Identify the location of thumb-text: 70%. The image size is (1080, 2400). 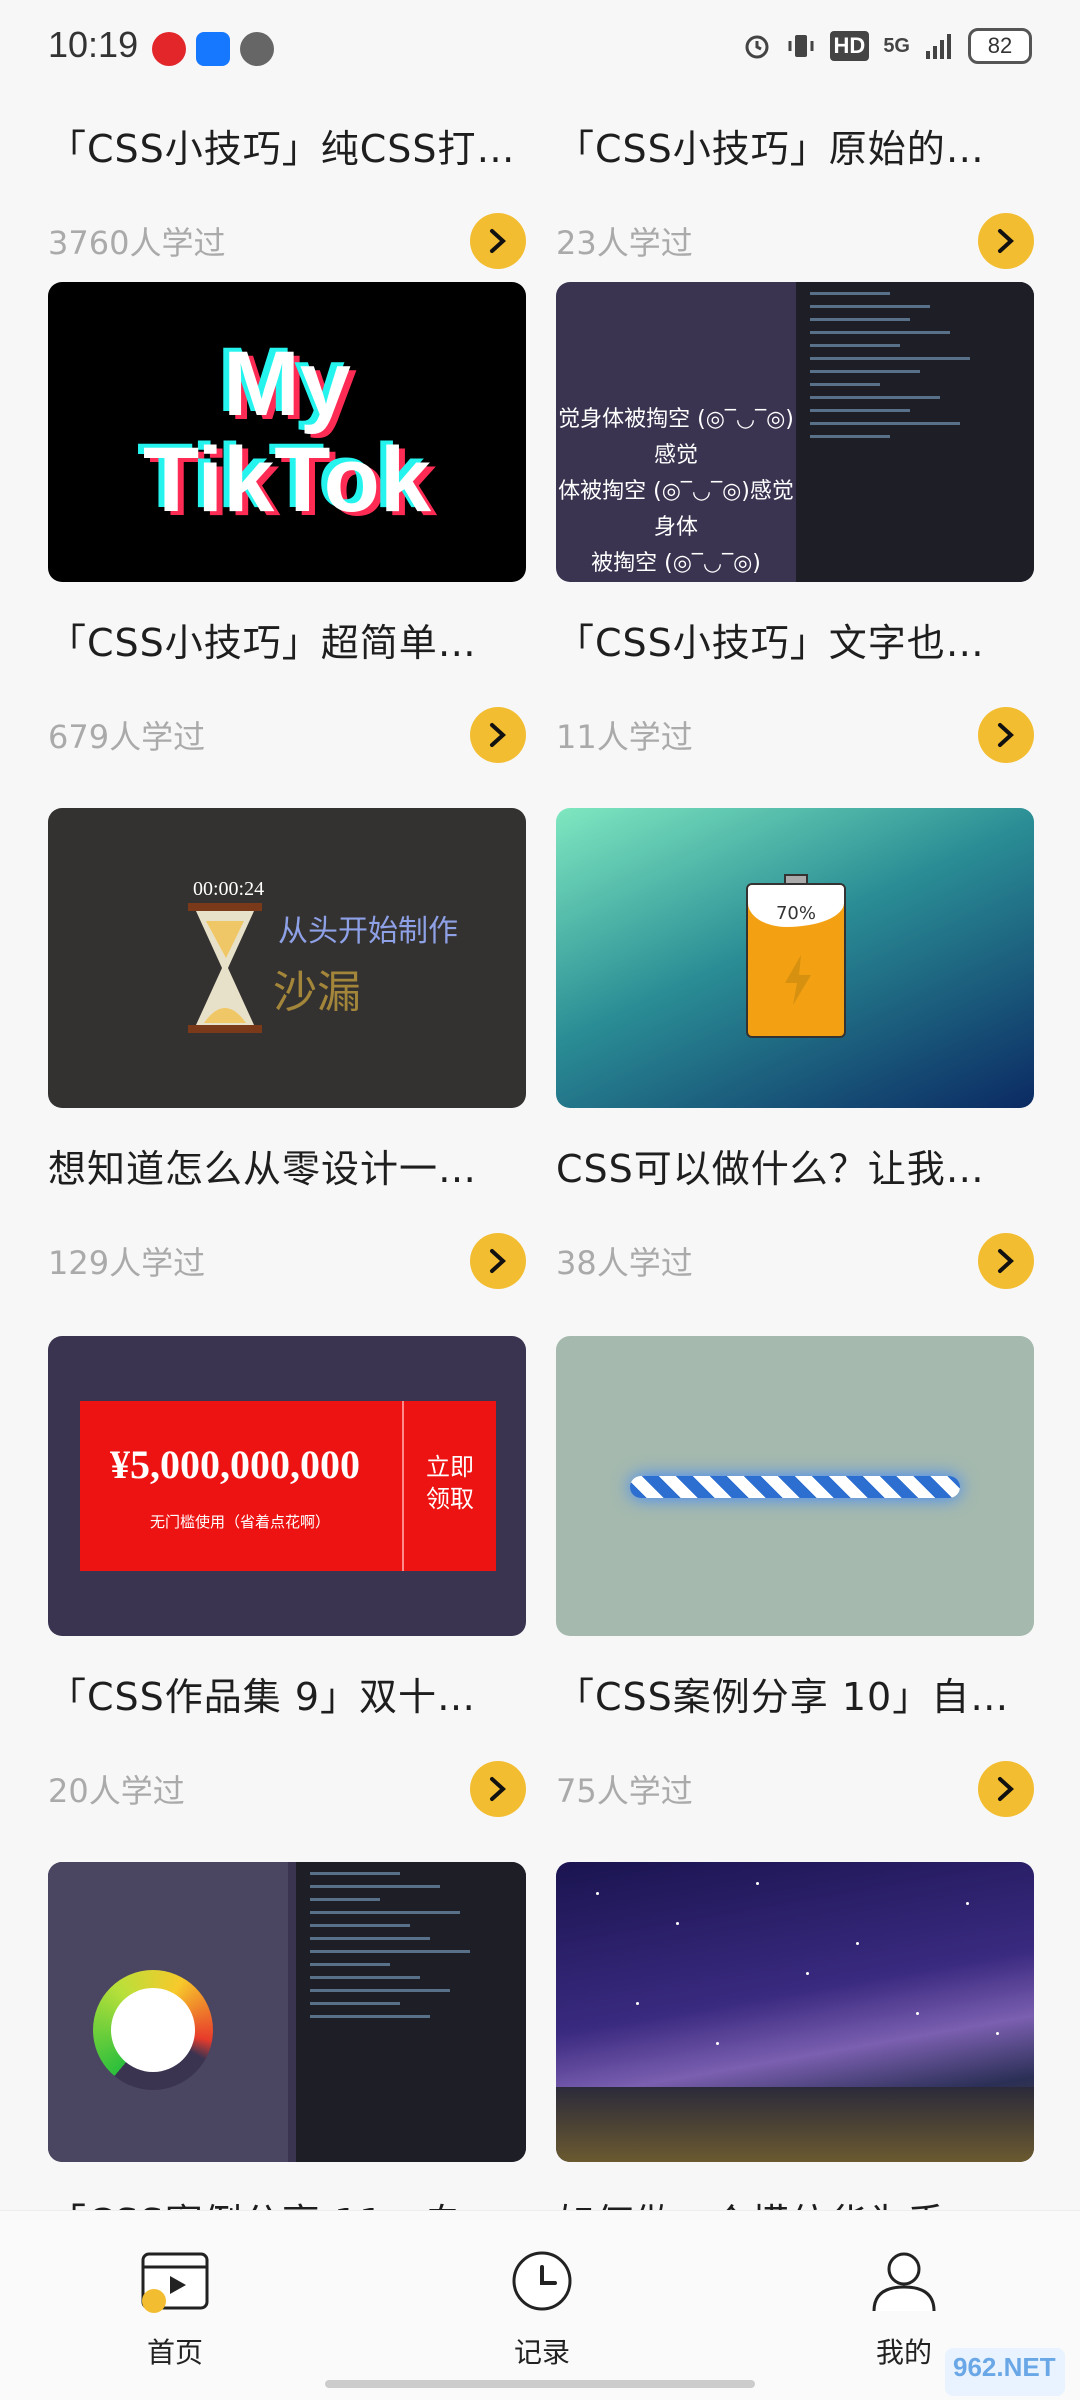
(795, 913).